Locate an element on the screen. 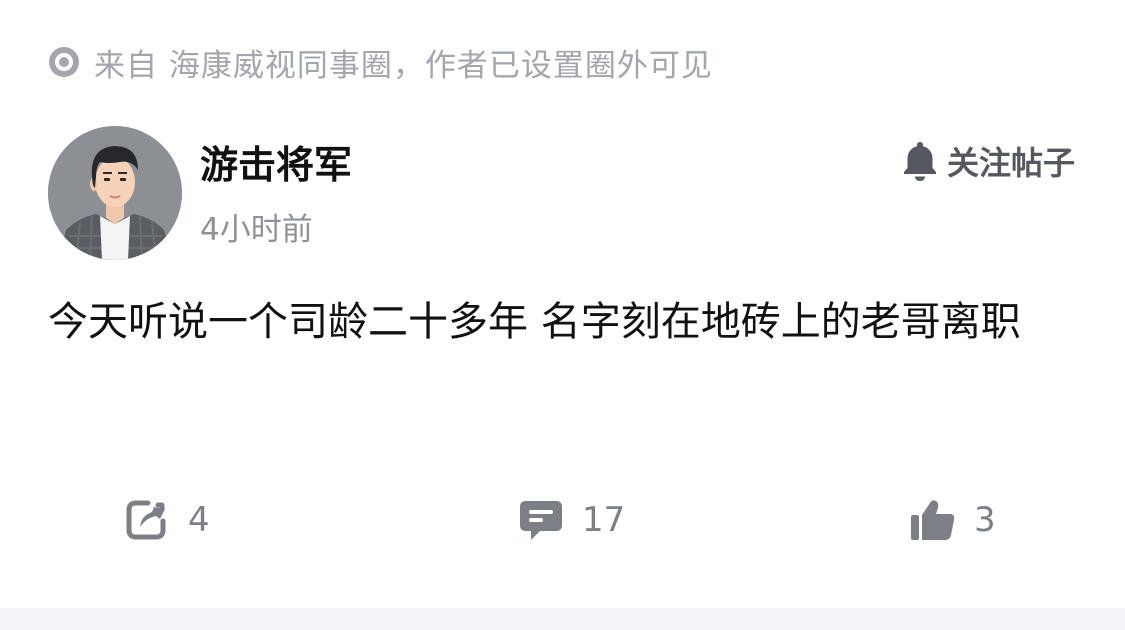 This screenshot has height=630, width=1125. like-count: 3 is located at coordinates (985, 520).